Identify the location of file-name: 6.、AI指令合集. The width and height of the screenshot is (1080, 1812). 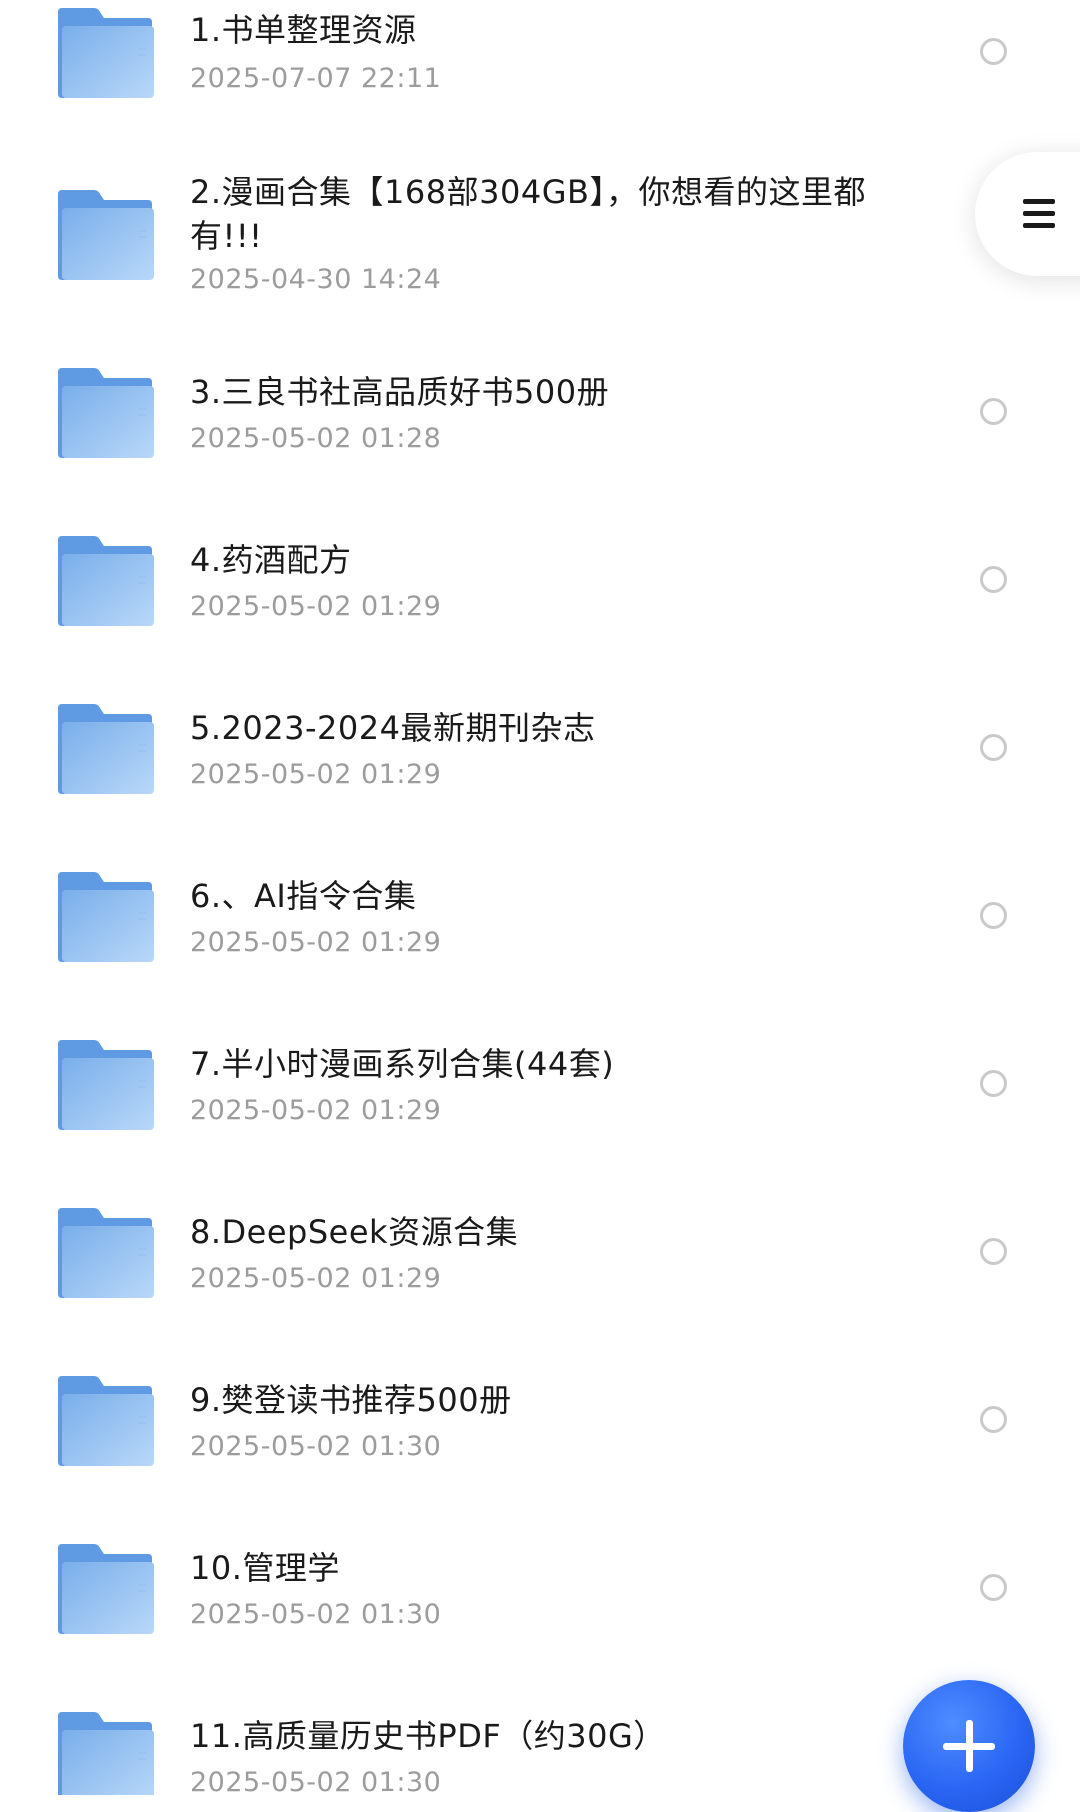
(303, 896).